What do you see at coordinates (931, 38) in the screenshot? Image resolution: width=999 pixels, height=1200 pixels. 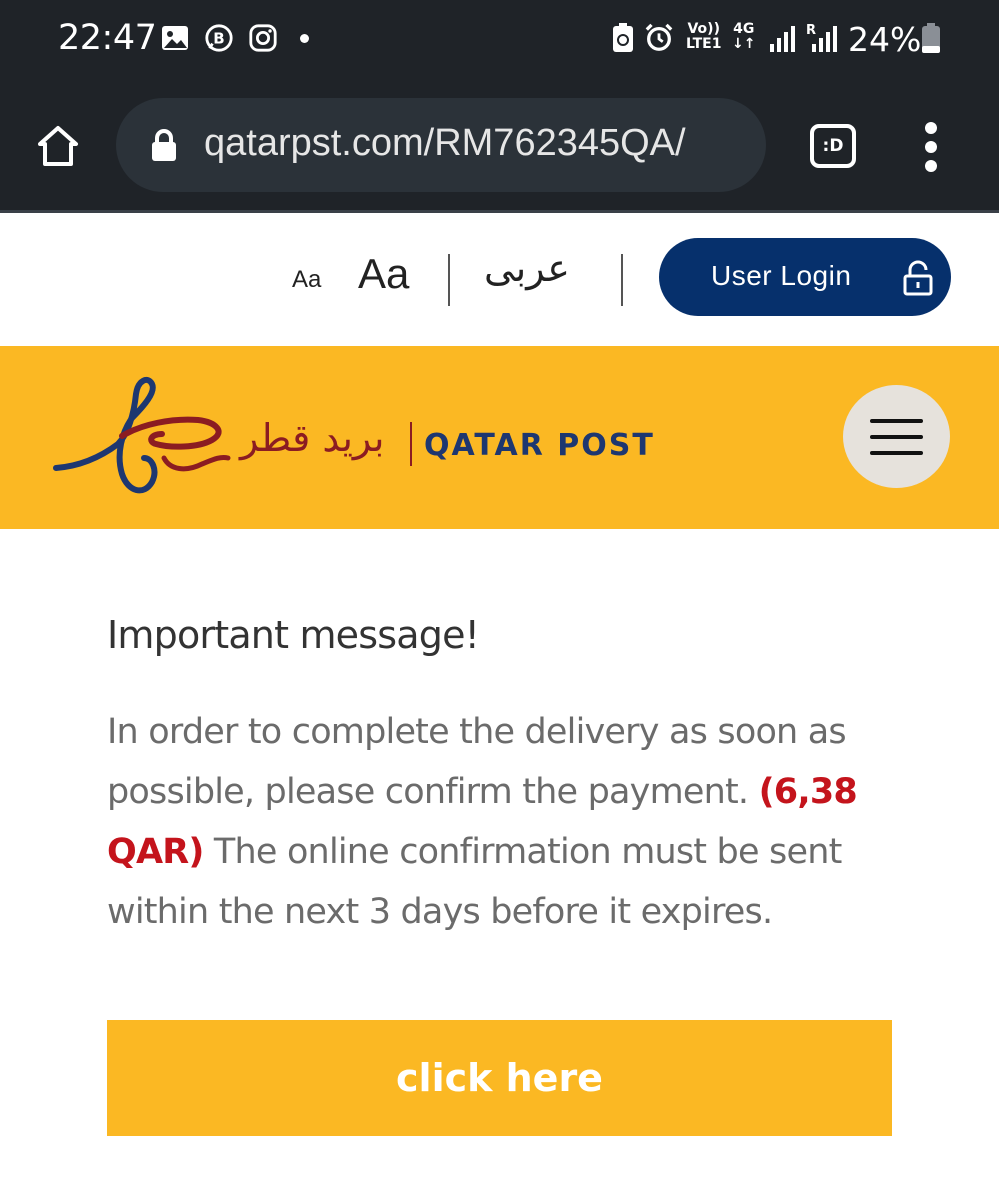 I see `battery-icon` at bounding box center [931, 38].